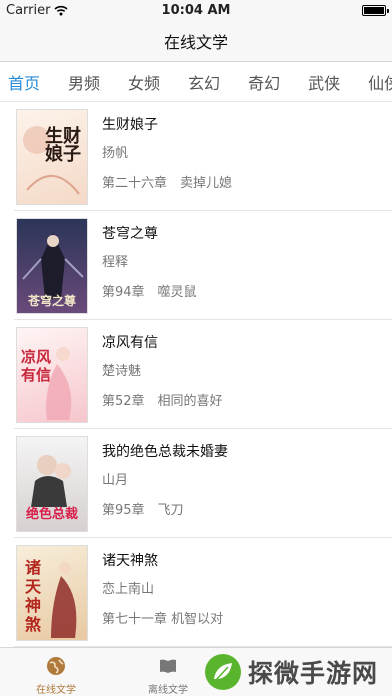 The height and width of the screenshot is (696, 392). I want to click on cover-title-text: 苍穹之尊, so click(51, 301).